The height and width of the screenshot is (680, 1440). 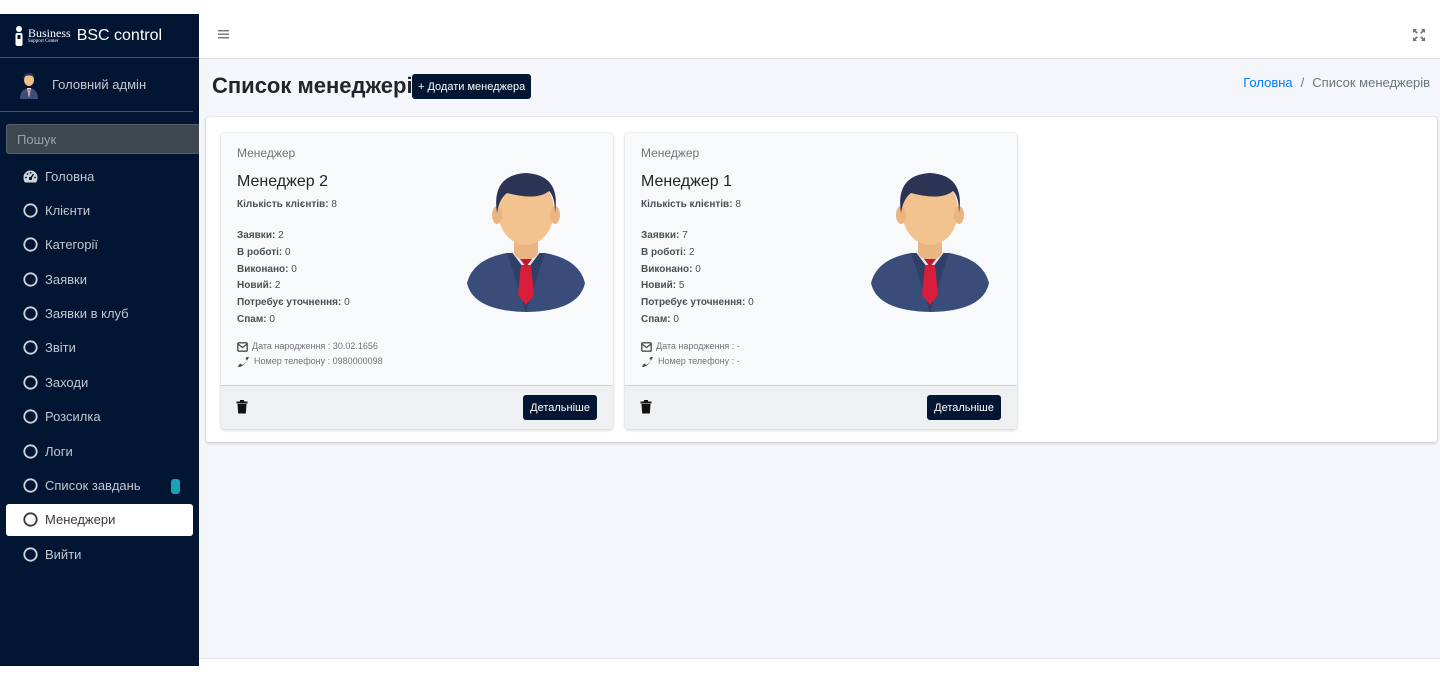 I want to click on sidebar-item-label: Менеджери, so click(x=80, y=520).